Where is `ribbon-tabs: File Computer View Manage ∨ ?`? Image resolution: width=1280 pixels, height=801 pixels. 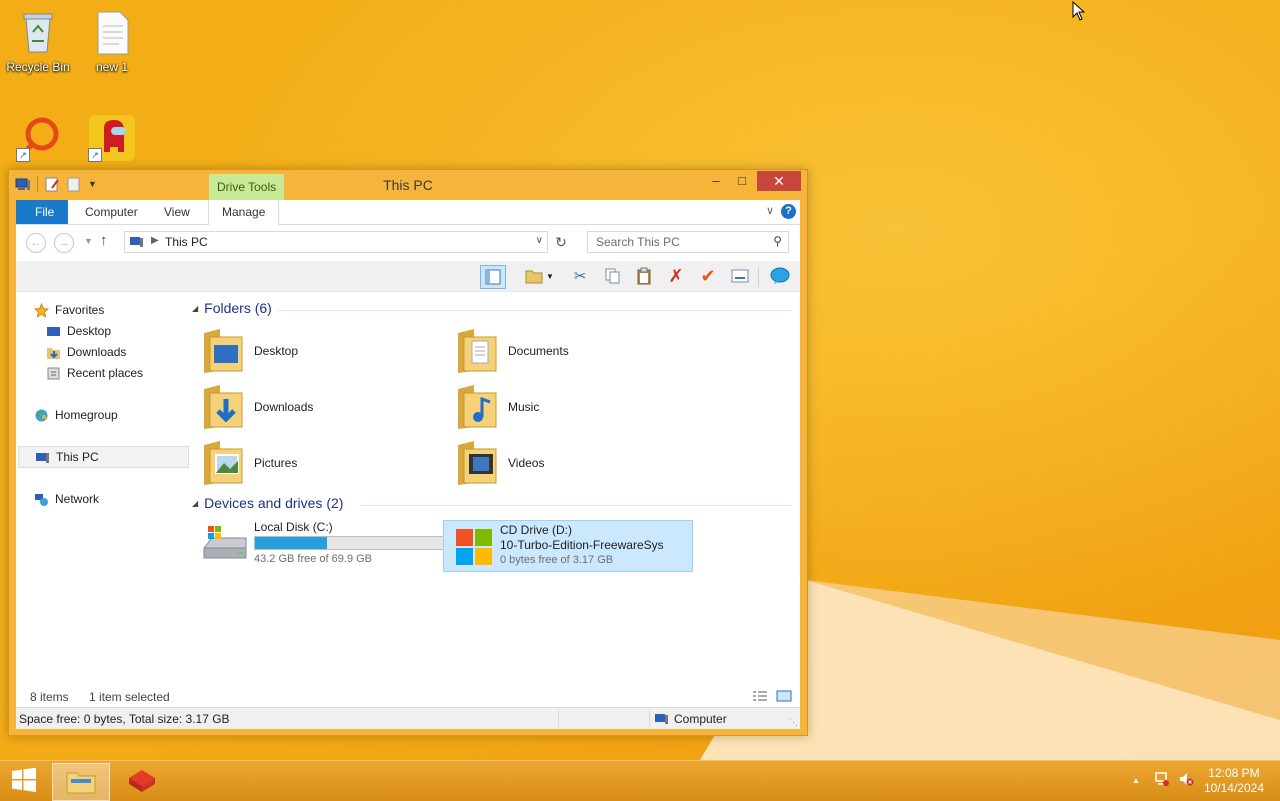 ribbon-tabs: File Computer View Manage ∨ ? is located at coordinates (408, 212).